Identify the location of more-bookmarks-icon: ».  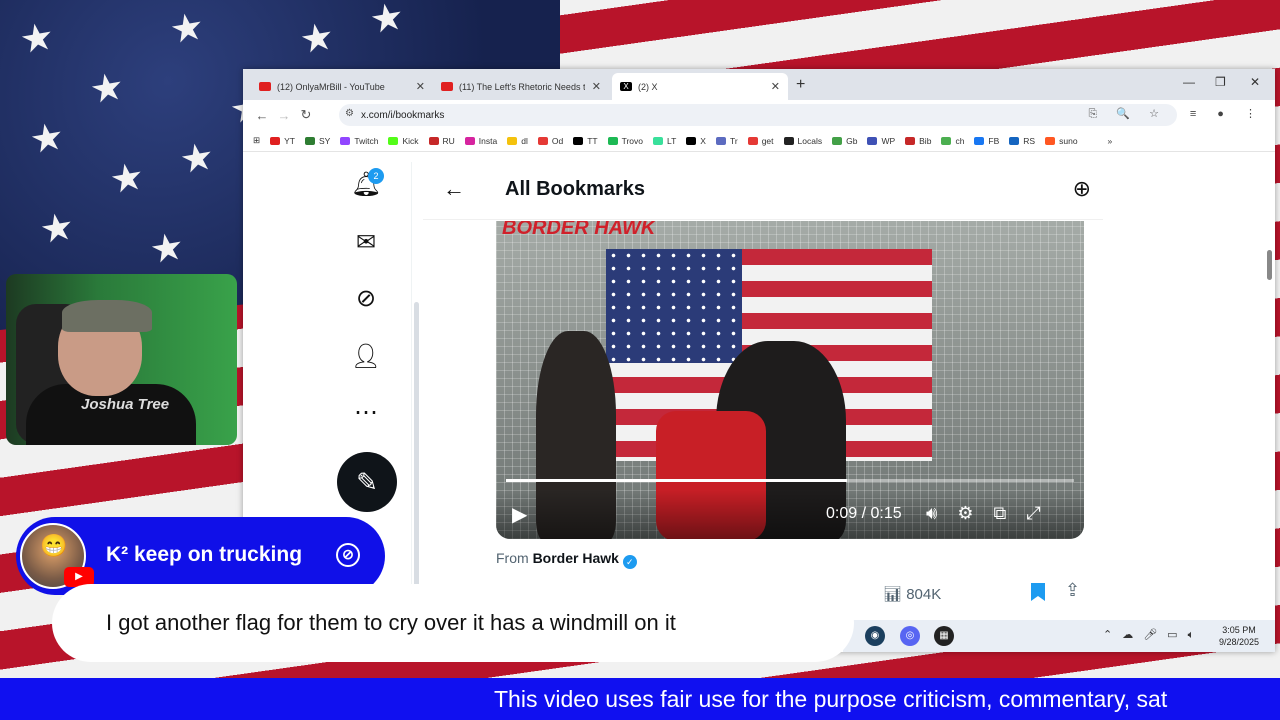
(1110, 141).